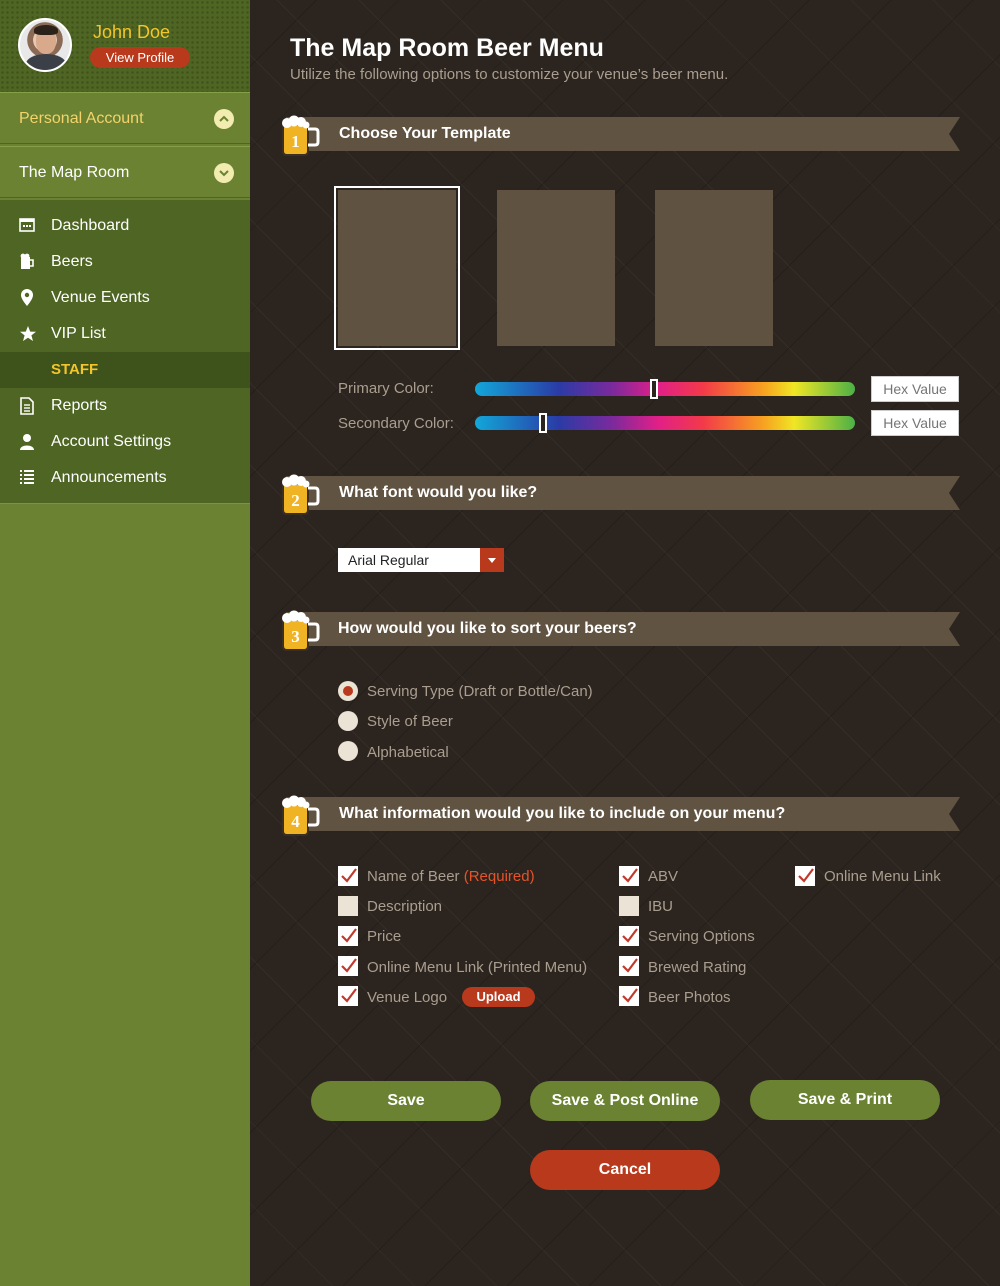 Image resolution: width=1000 pixels, height=1286 pixels. What do you see at coordinates (79, 405) in the screenshot?
I see `sidebar-item-label: Reports` at bounding box center [79, 405].